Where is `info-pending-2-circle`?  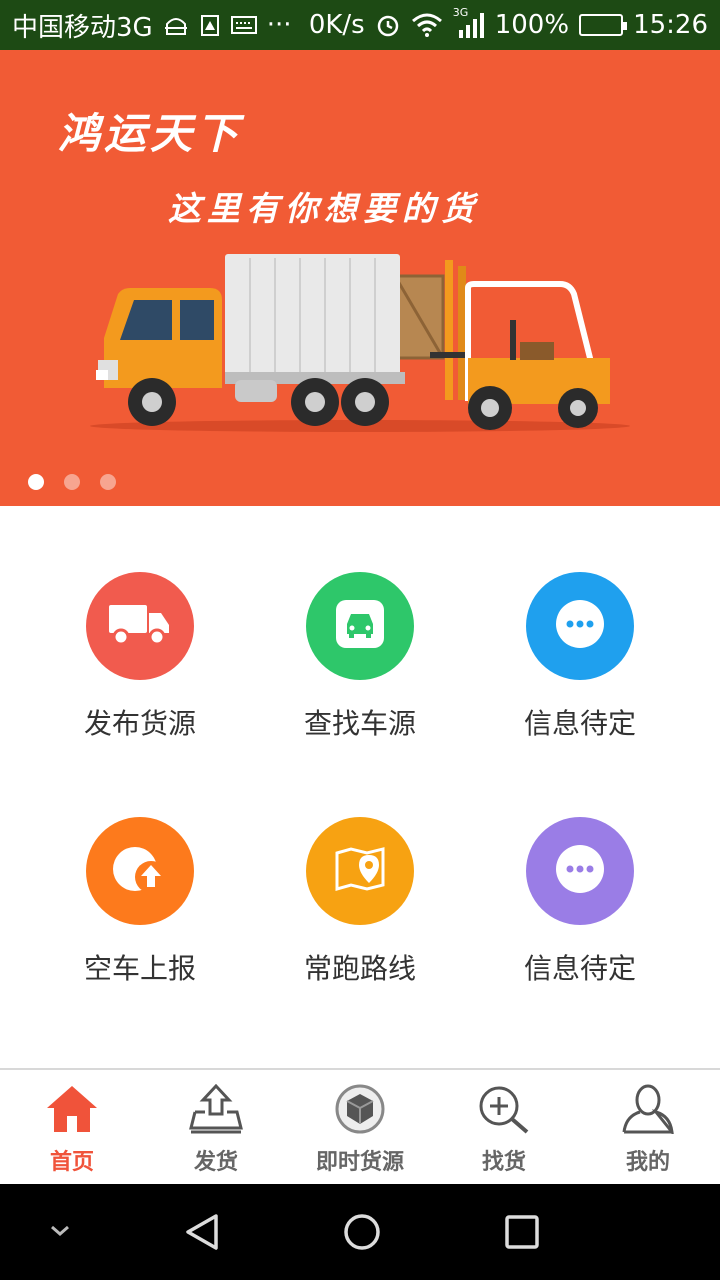
info-pending-2-circle is located at coordinates (580, 871).